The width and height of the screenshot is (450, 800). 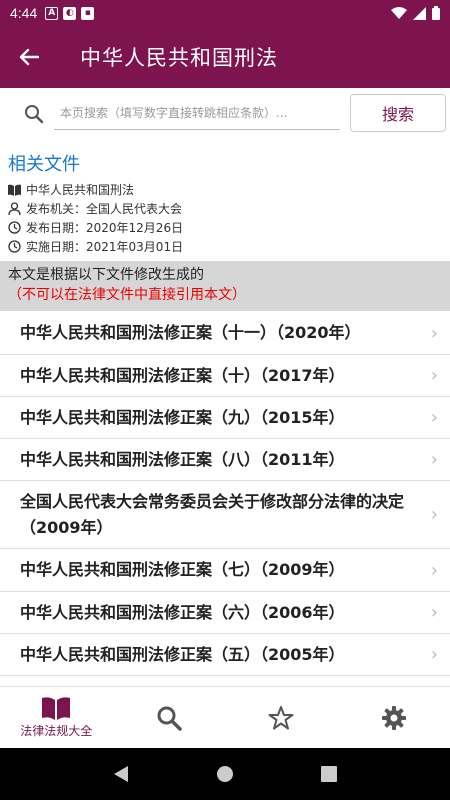 I want to click on notification-app-icon: ◐, so click(x=70, y=13).